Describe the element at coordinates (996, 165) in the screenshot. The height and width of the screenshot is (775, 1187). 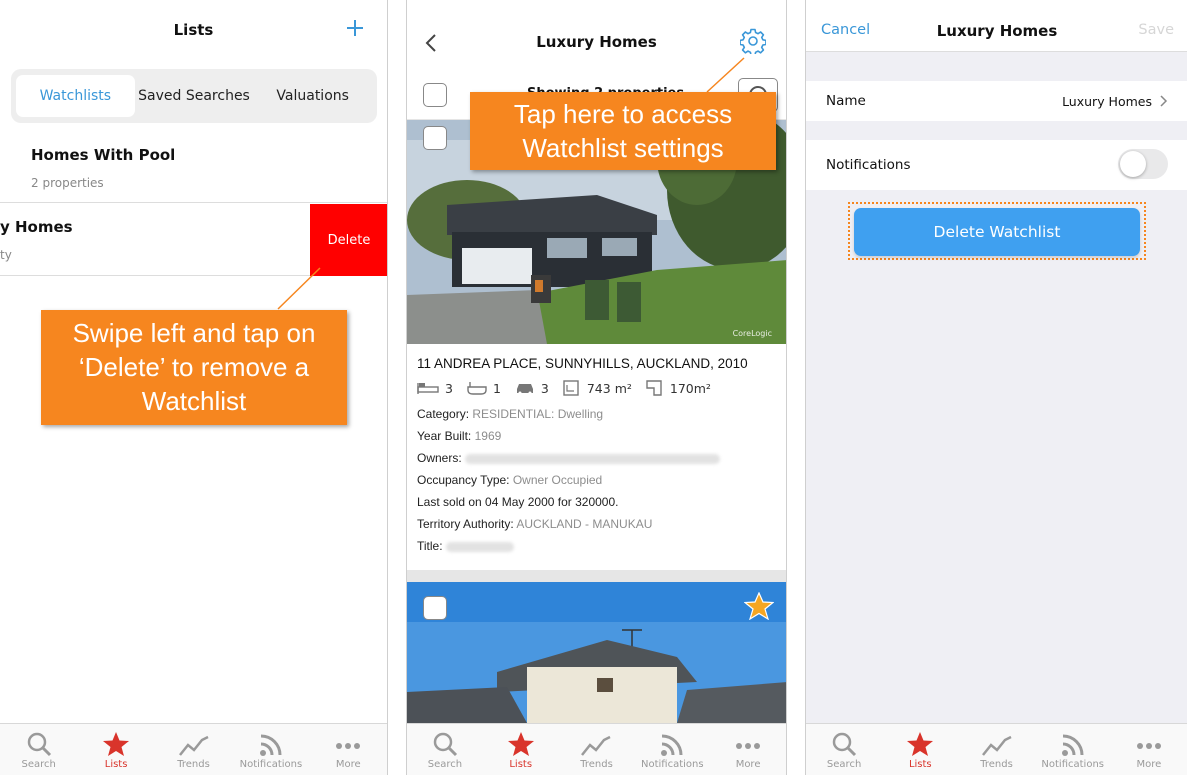
I see `notifications-row: Notifications` at that location.